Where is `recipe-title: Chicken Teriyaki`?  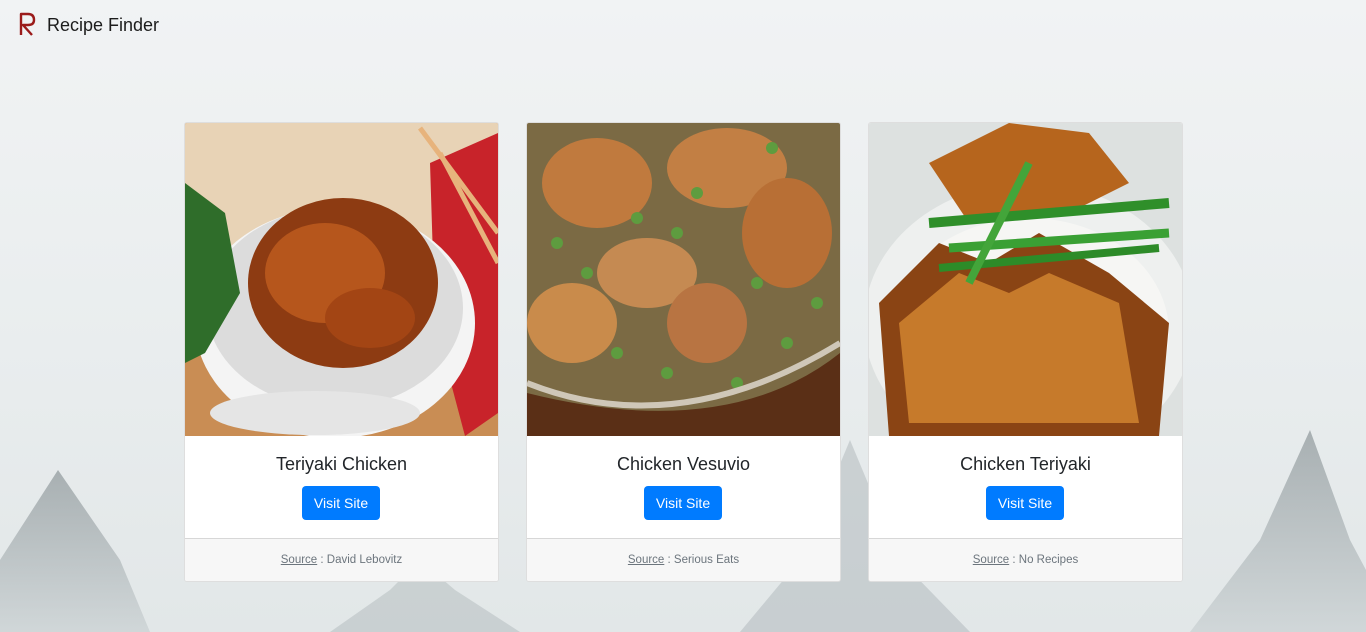
recipe-title: Chicken Teriyaki is located at coordinates (1025, 464).